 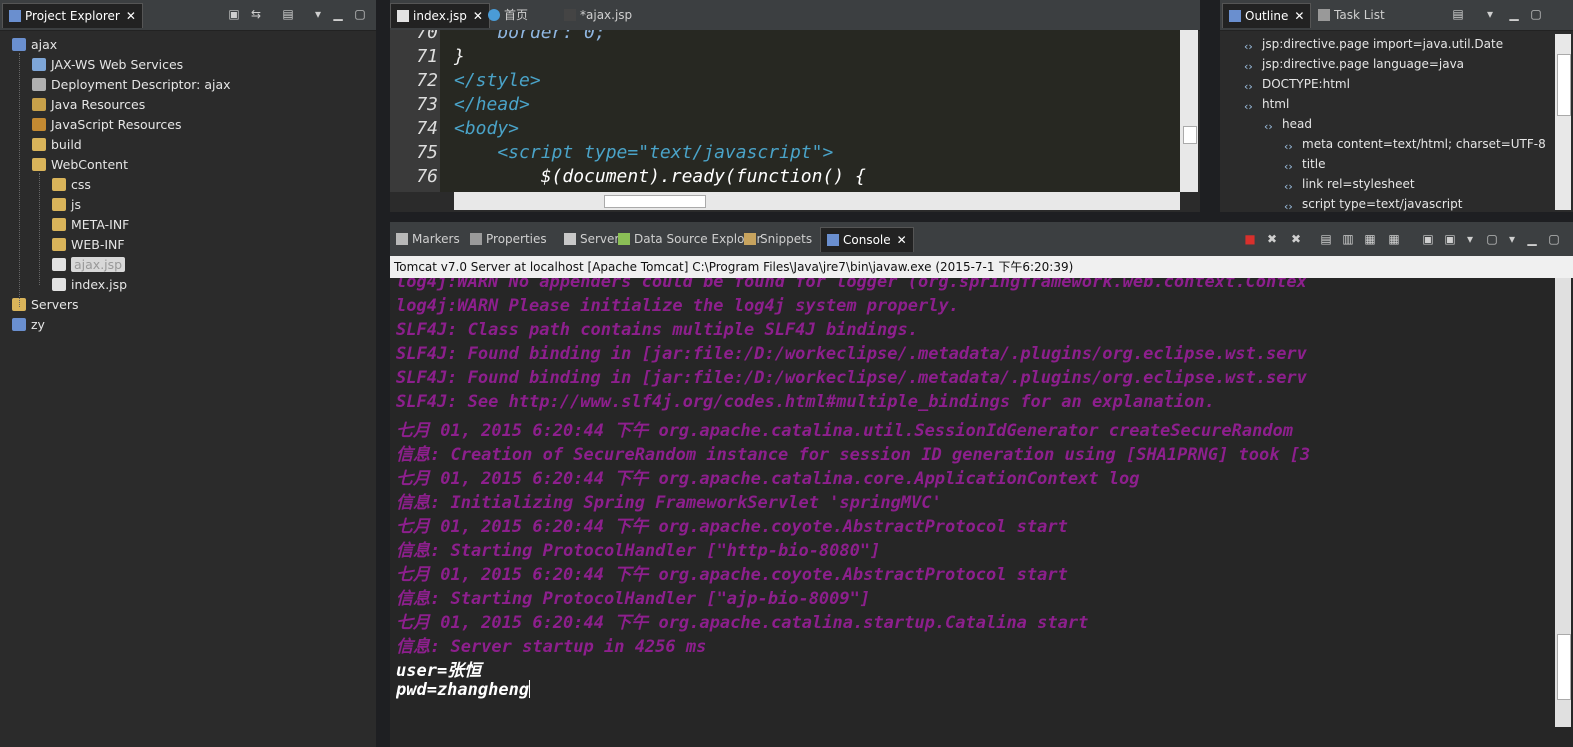 I want to click on show-stderr-icon: ▦, so click(x=1394, y=239).